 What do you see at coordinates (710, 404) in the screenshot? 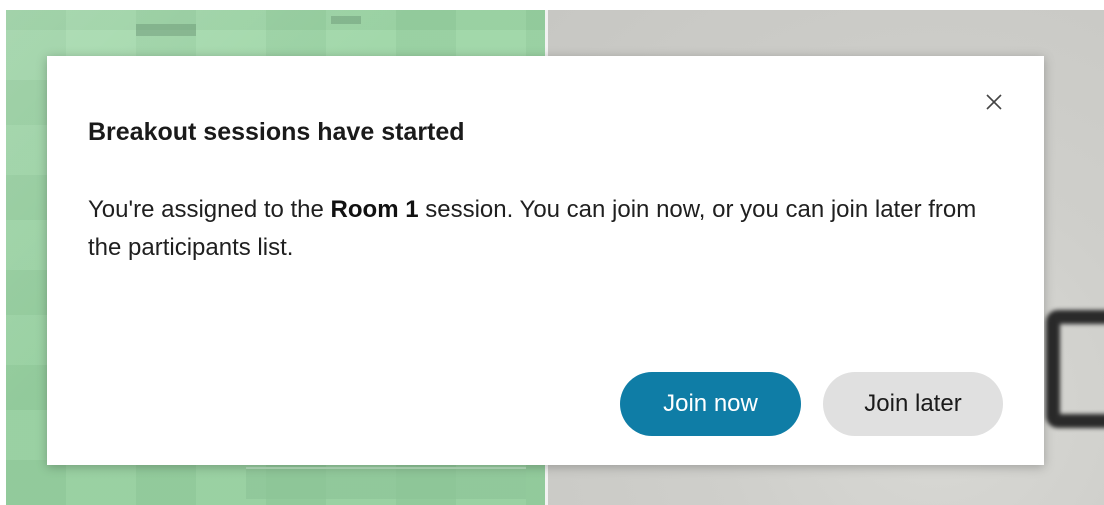
I see `join-now-button: Join now` at bounding box center [710, 404].